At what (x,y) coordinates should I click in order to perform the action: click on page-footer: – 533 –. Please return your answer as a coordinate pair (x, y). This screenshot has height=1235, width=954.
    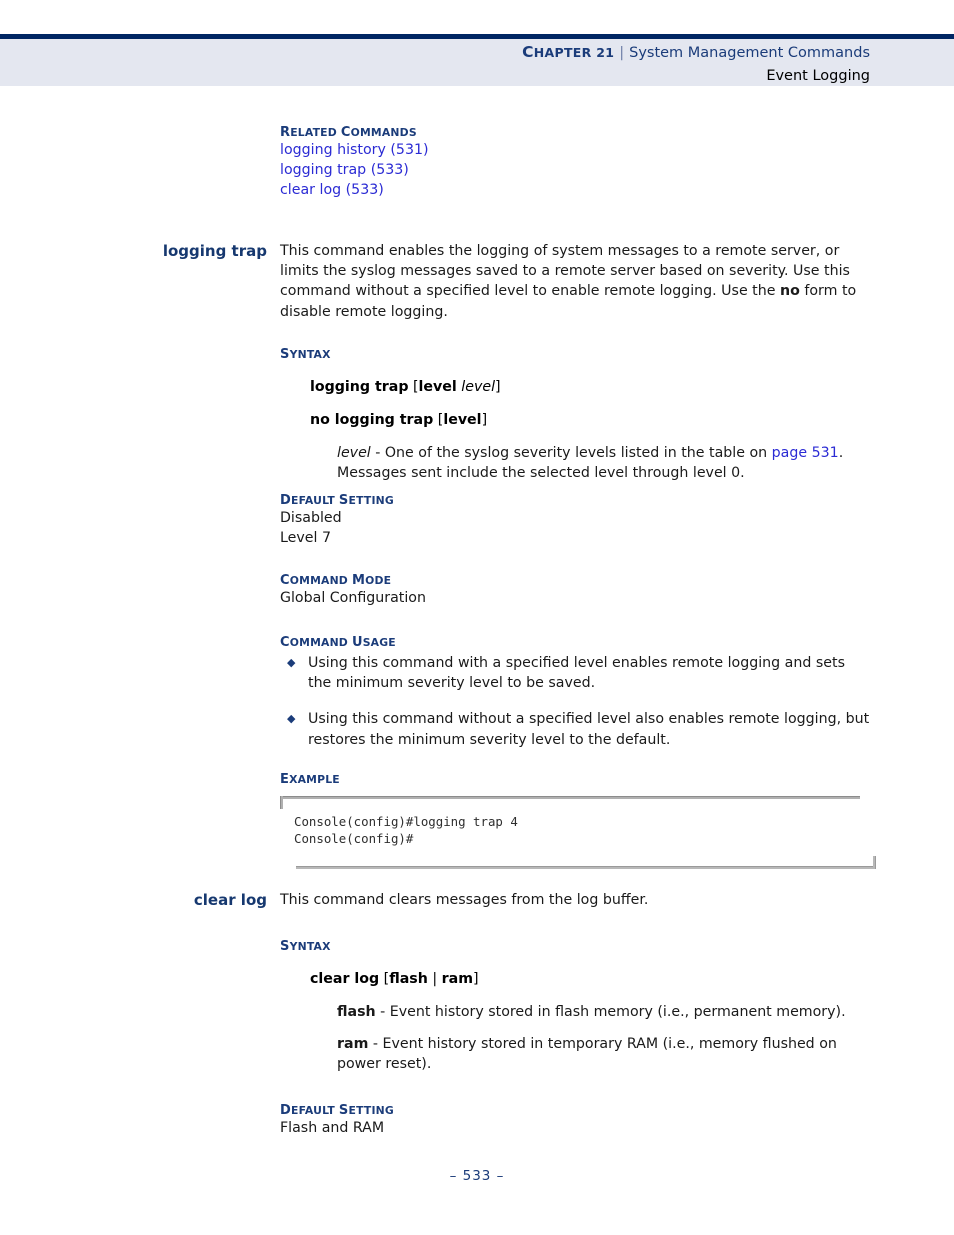
    Looking at the image, I should click on (477, 1176).